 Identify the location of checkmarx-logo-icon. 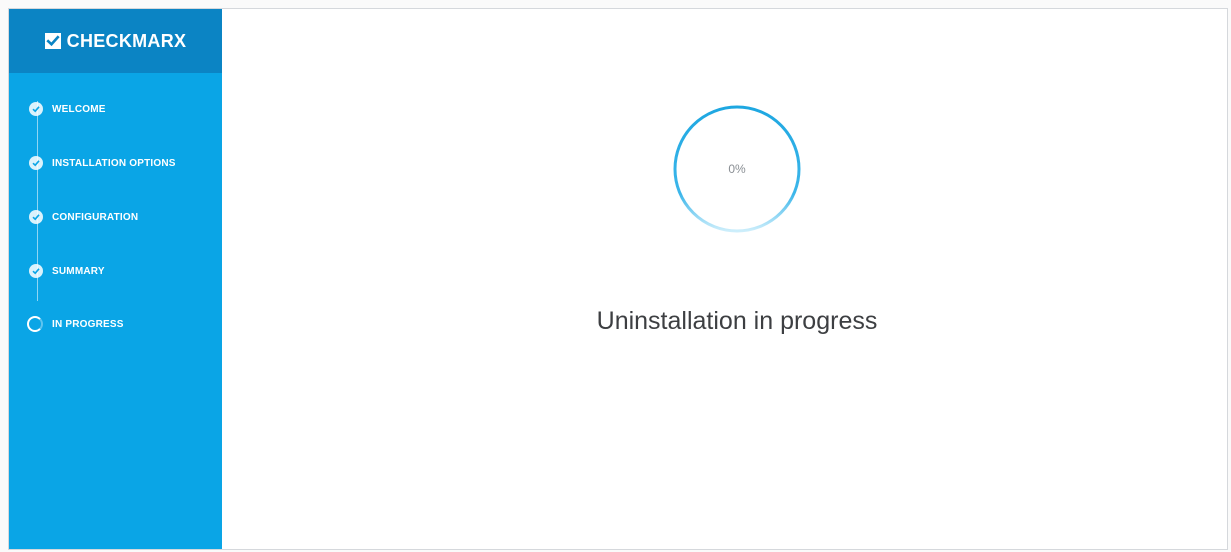
(52, 41).